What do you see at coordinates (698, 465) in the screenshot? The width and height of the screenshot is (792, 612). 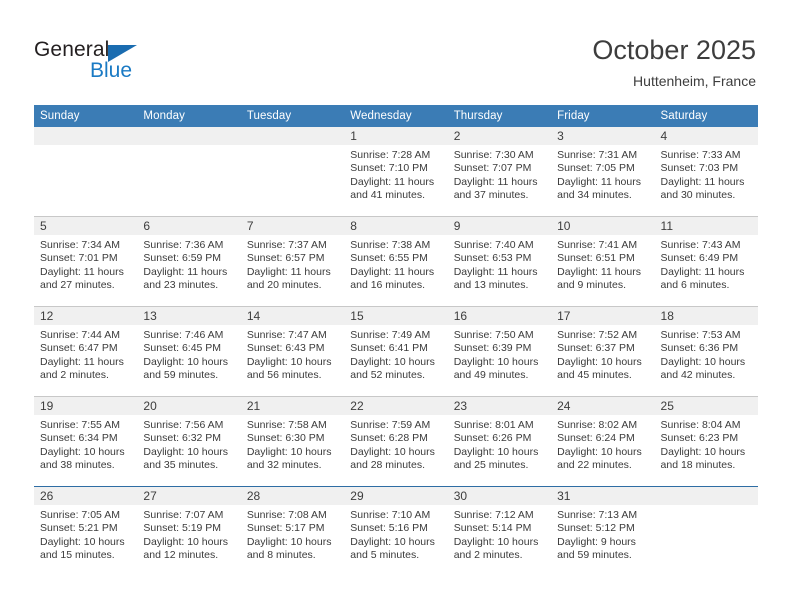 I see `daylight-text-line2: and 18 minutes.` at bounding box center [698, 465].